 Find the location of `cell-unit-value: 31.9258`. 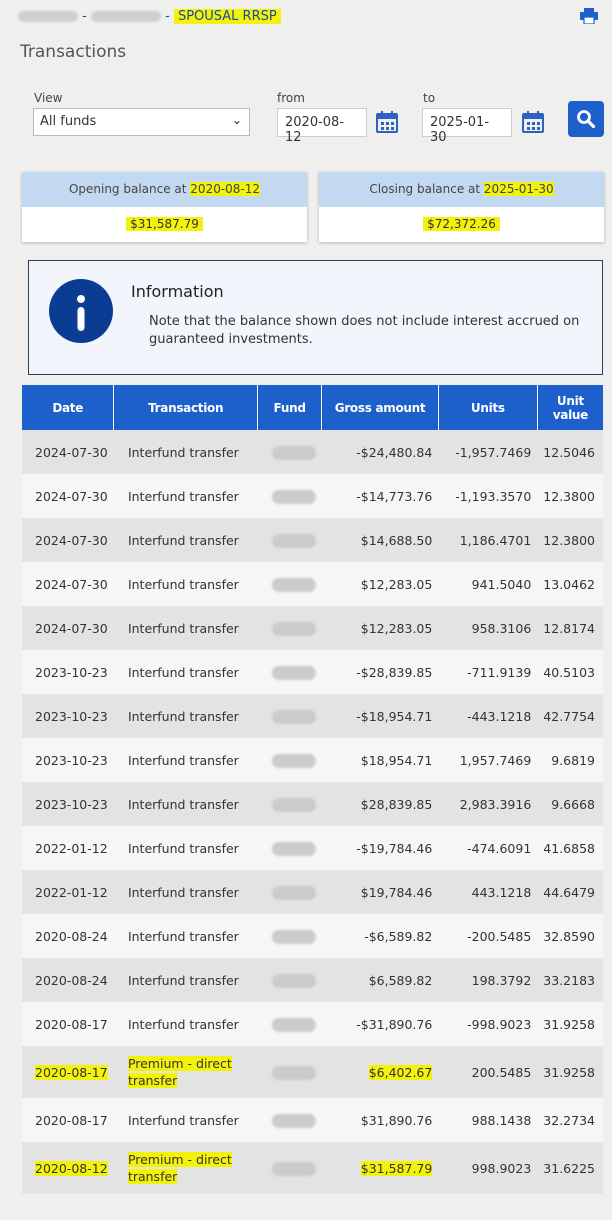

cell-unit-value: 31.9258 is located at coordinates (569, 1024).